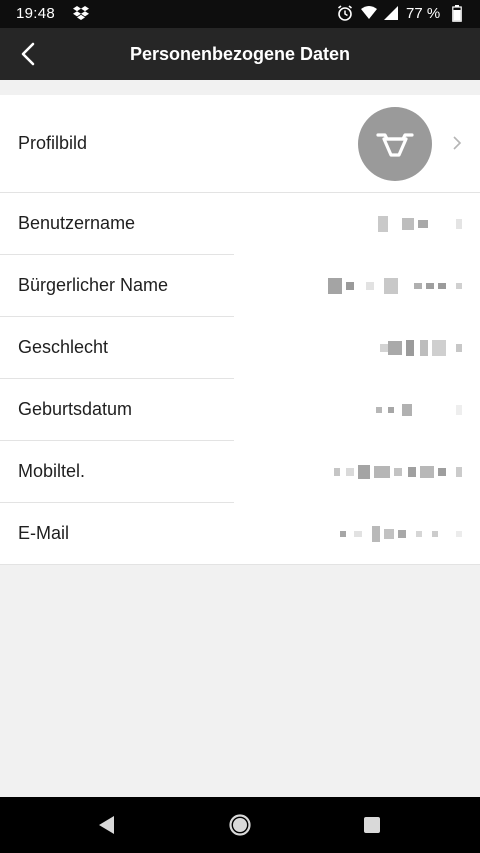 The width and height of the screenshot is (480, 853). I want to click on bull-head-icon, so click(395, 145).